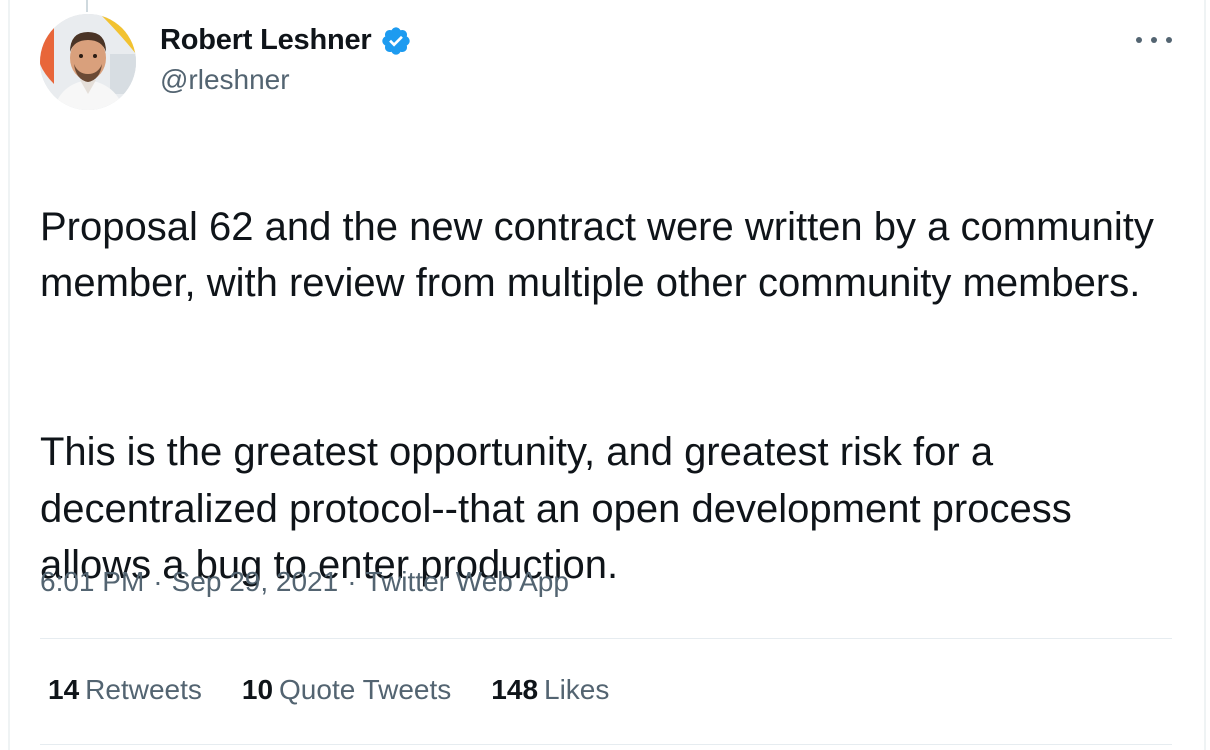  I want to click on tweet-time: 6:01 PM, so click(92, 582).